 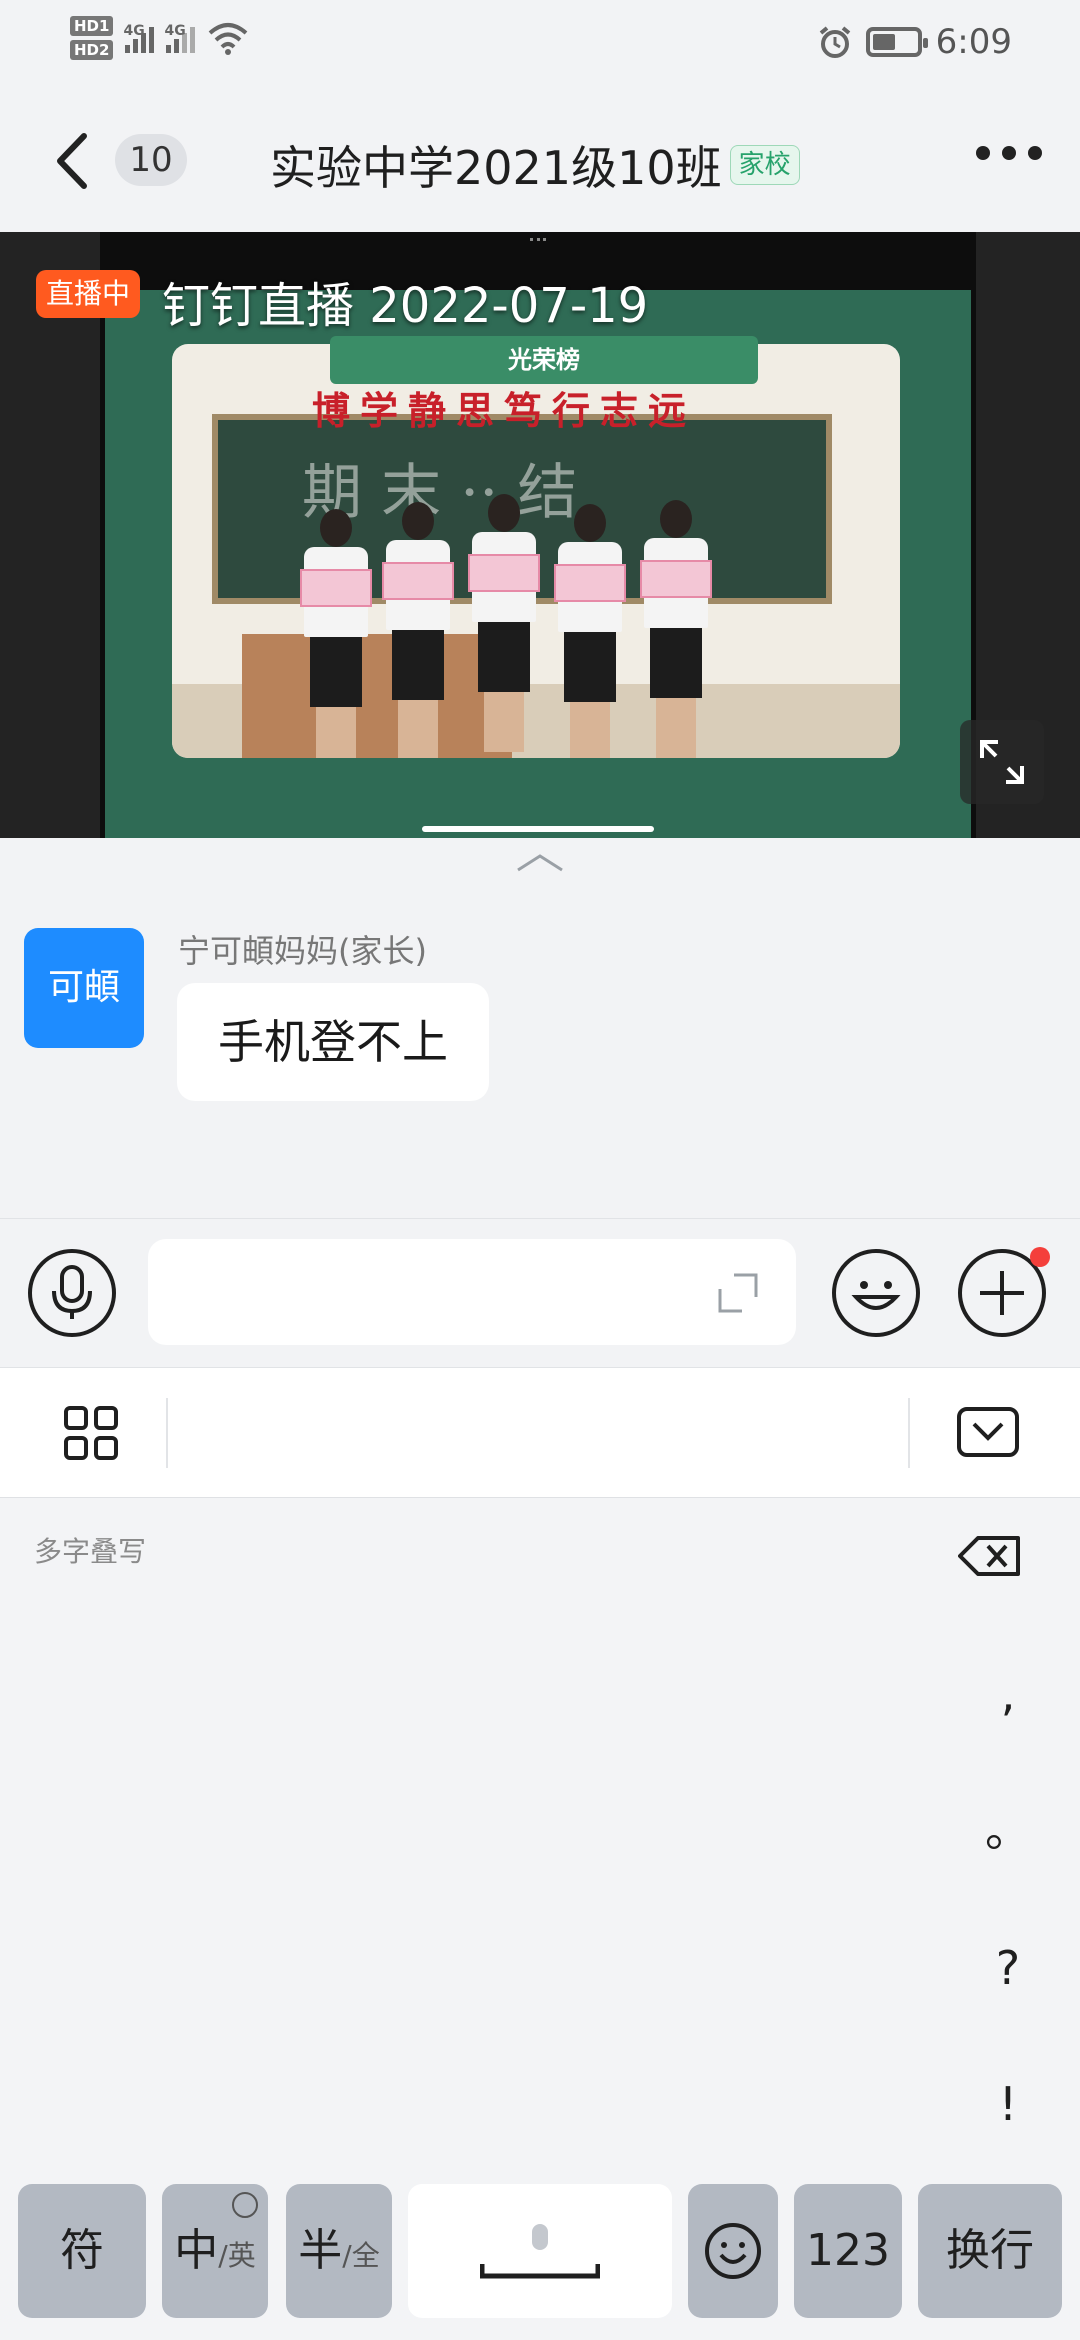 What do you see at coordinates (1008, 1830) in the screenshot?
I see `period-key: 。` at bounding box center [1008, 1830].